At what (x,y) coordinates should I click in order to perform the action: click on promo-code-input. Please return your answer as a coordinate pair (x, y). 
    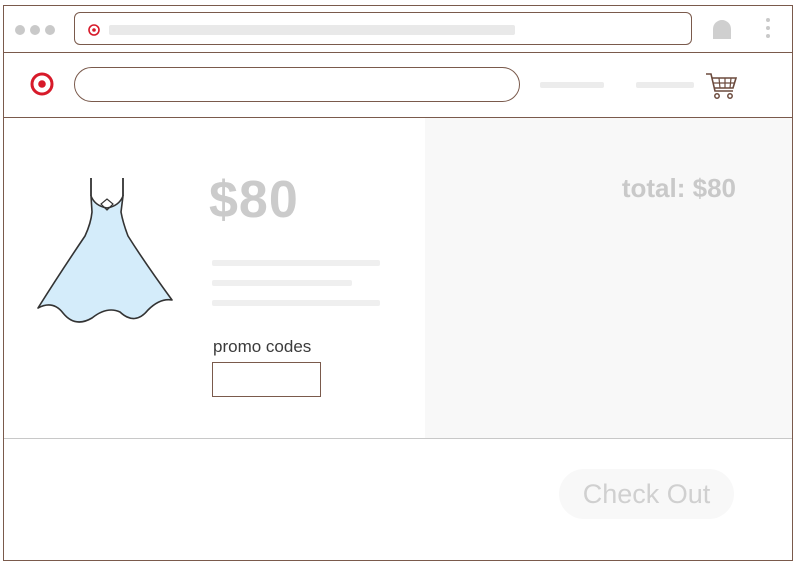
    Looking at the image, I should click on (266, 379).